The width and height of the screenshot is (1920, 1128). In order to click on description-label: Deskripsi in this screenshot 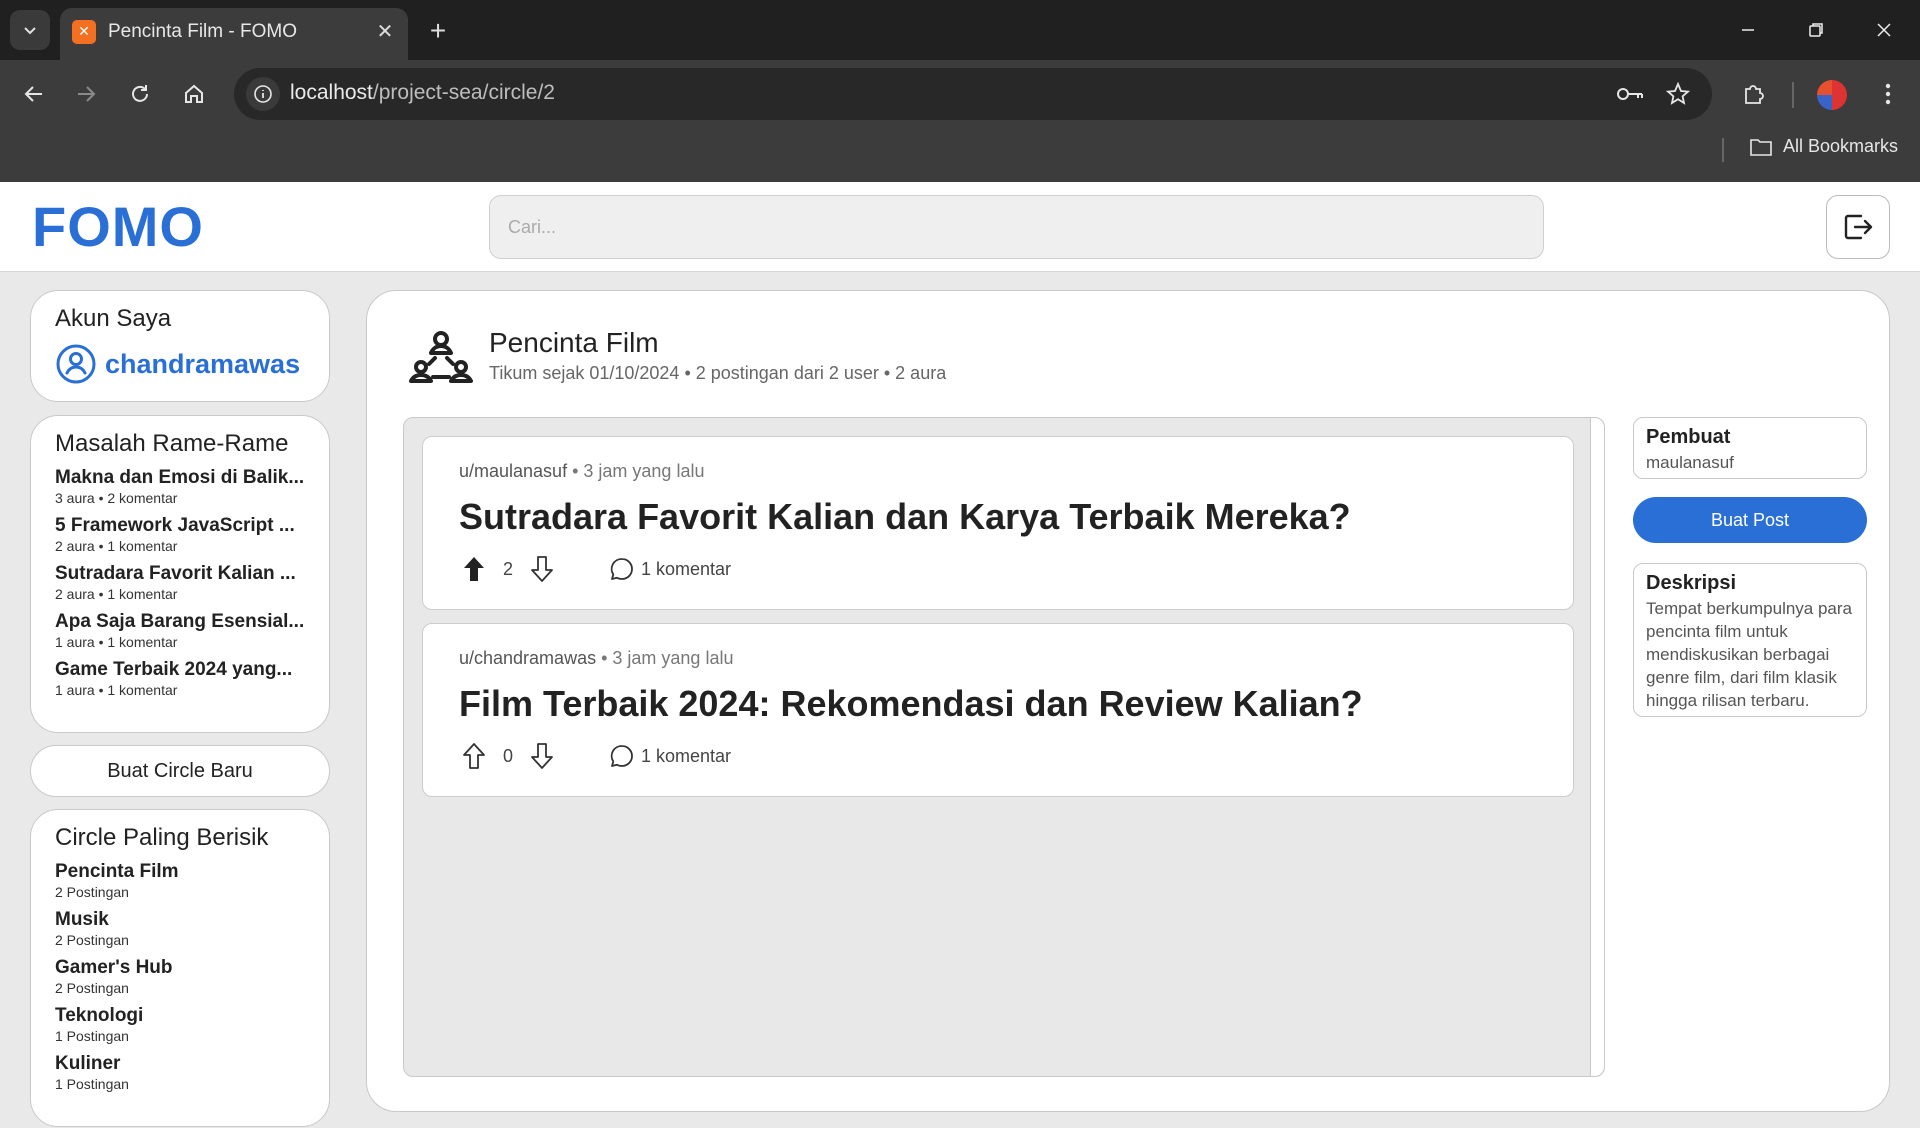, I will do `click(1691, 583)`.